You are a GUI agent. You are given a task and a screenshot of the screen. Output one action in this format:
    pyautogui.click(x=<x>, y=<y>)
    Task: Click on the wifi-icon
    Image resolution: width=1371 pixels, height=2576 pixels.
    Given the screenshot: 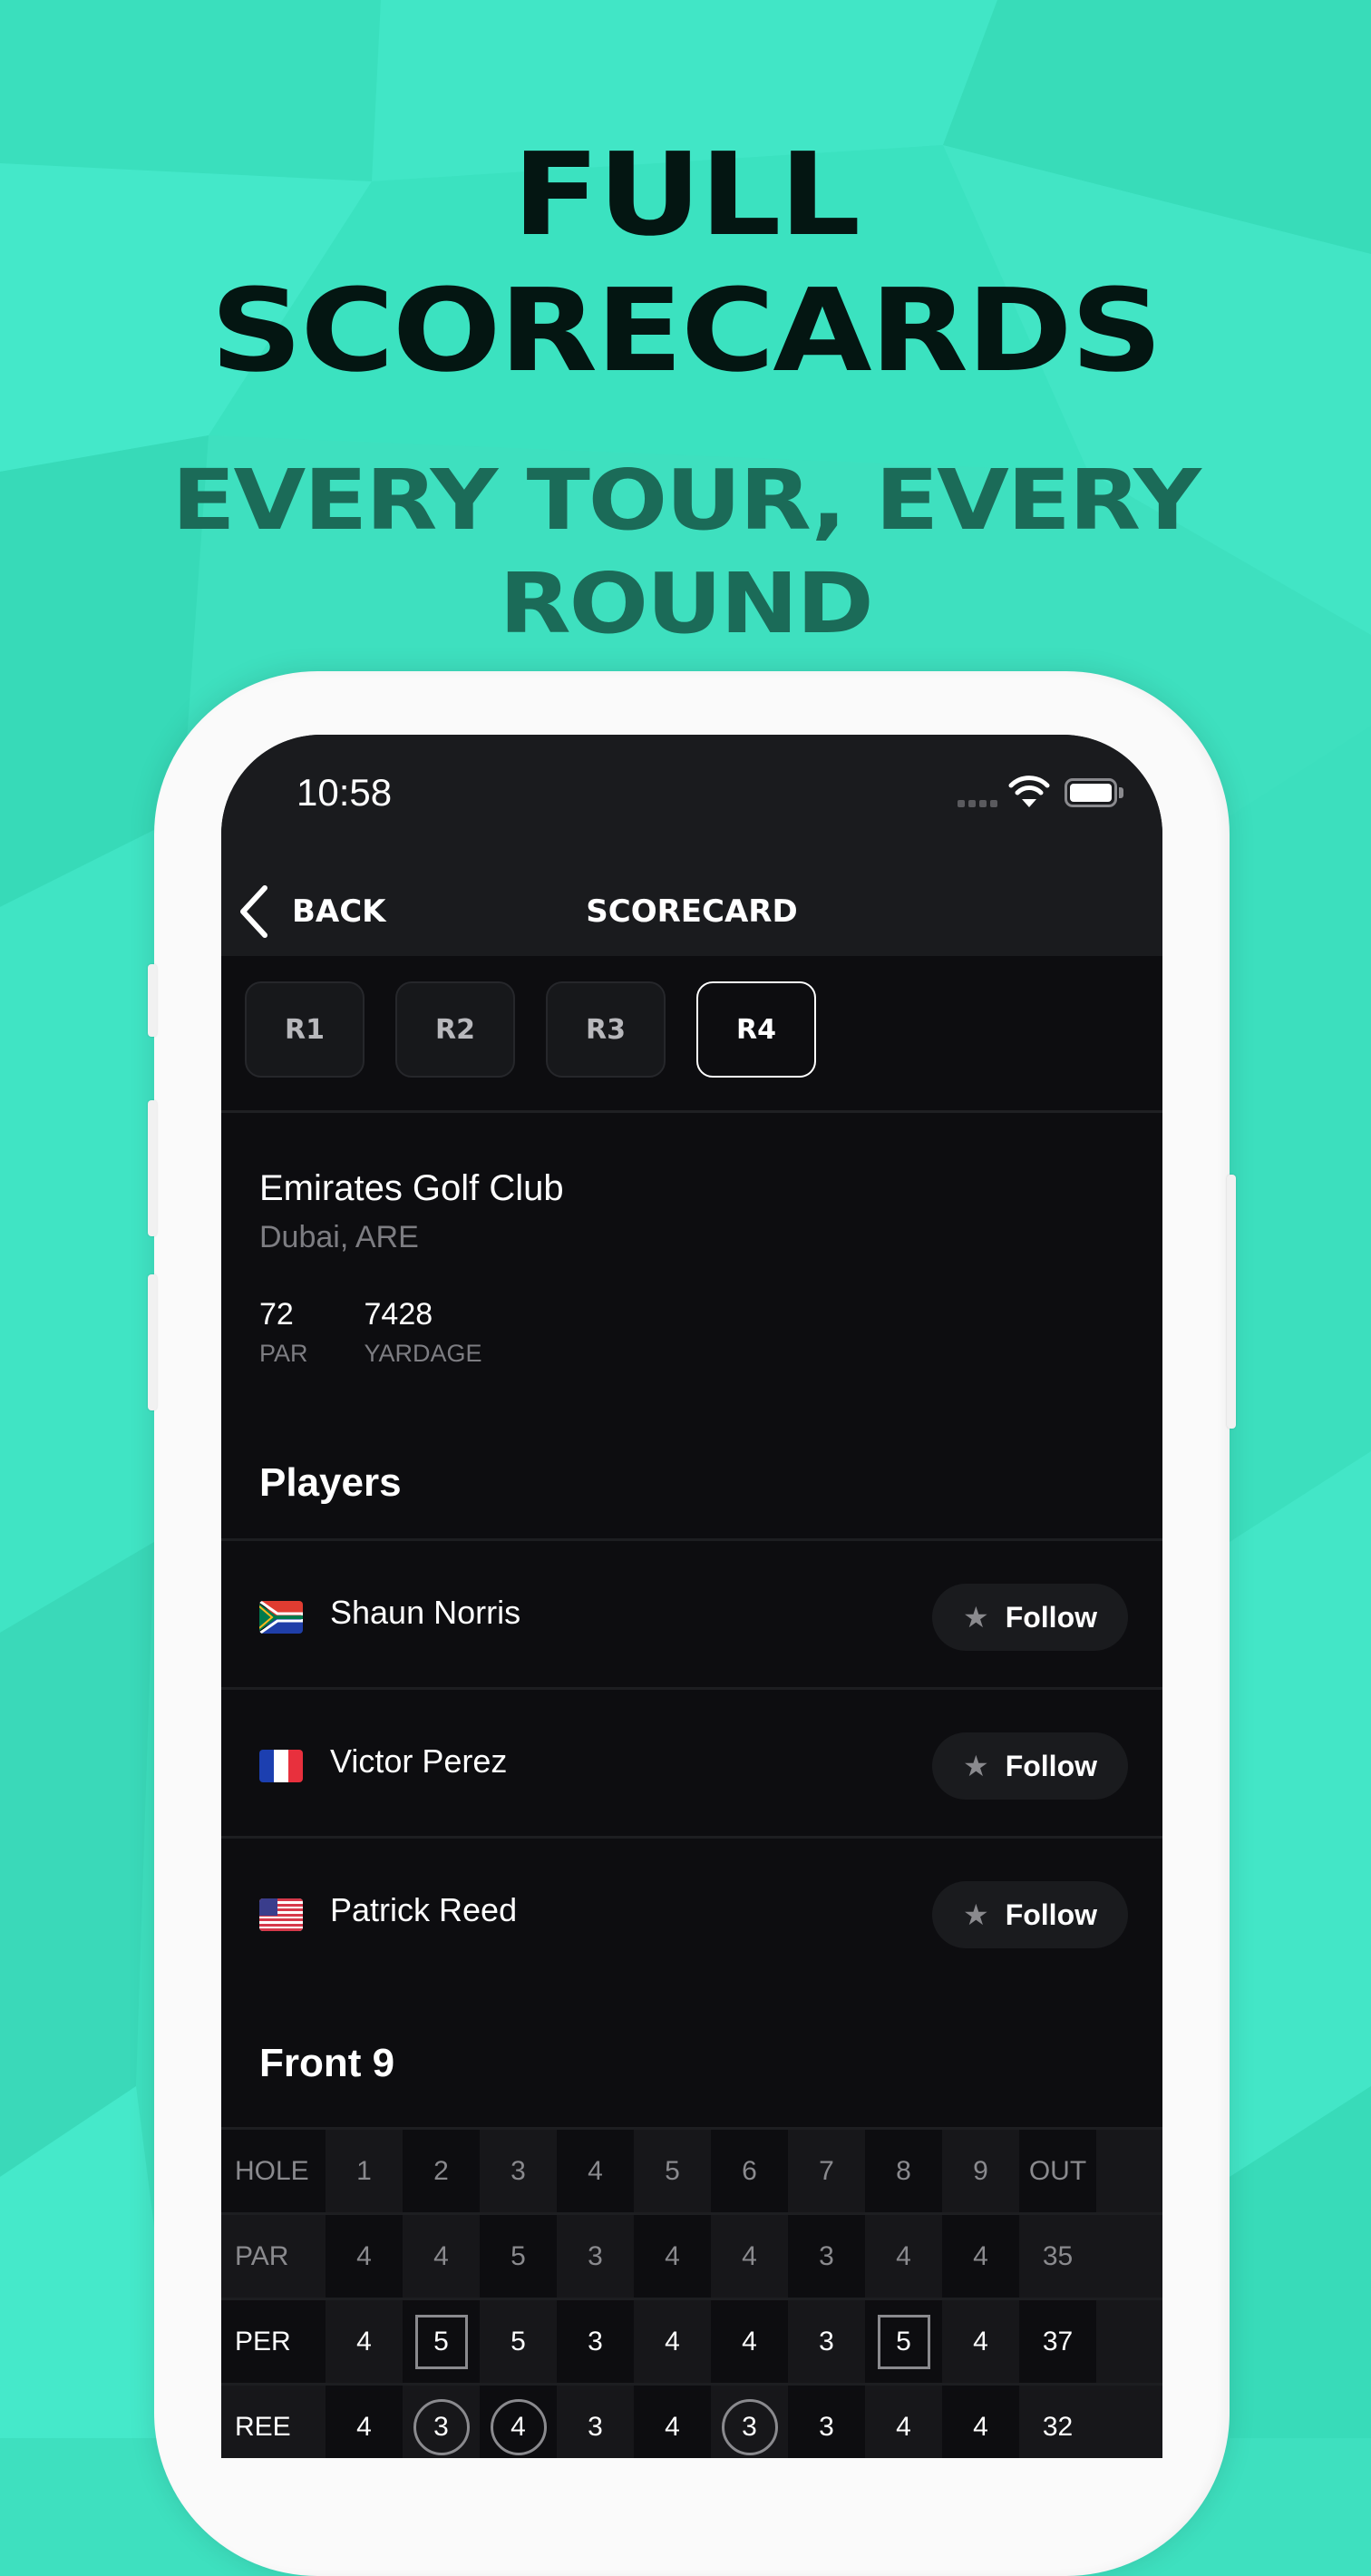 What is the action you would take?
    pyautogui.click(x=1029, y=791)
    